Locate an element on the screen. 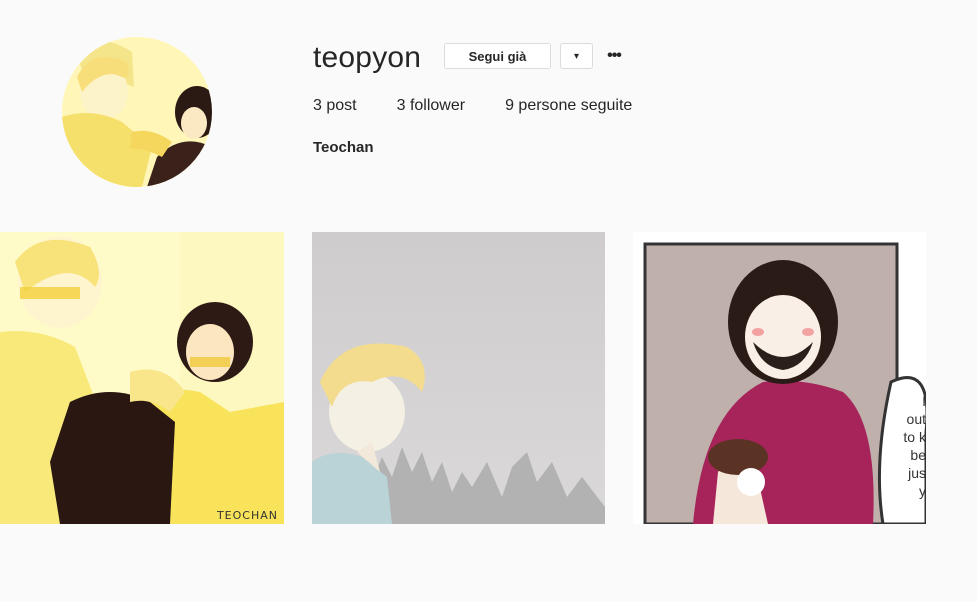 The image size is (977, 602). speech-line: I is located at coordinates (924, 401).